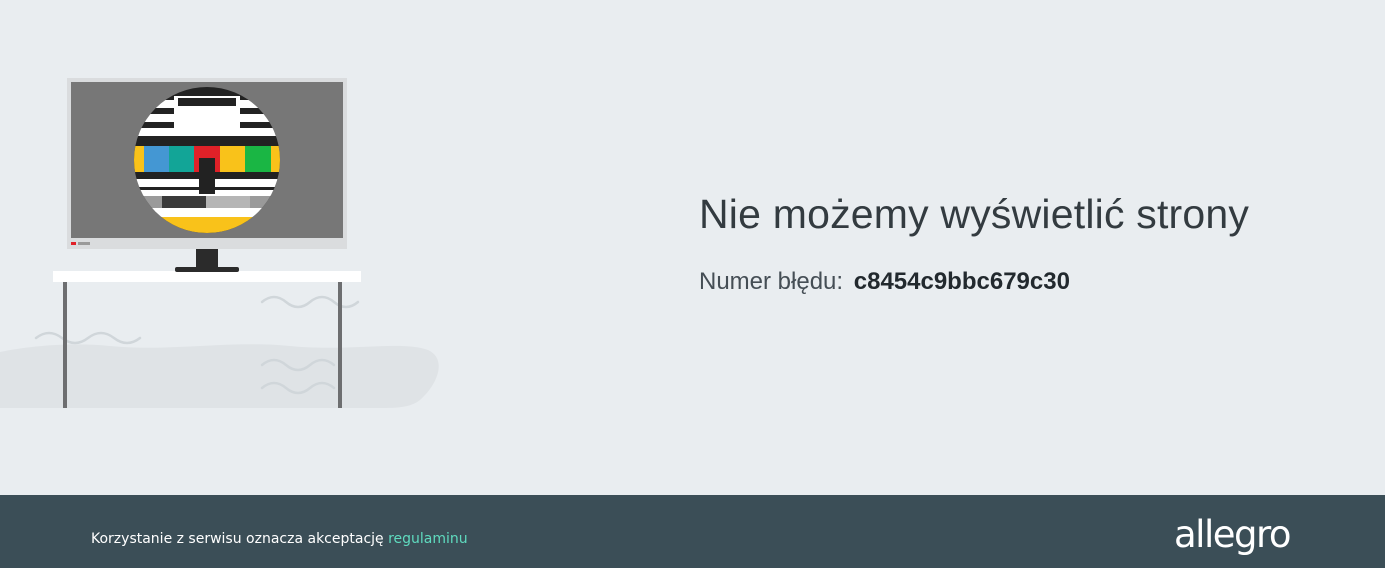  Describe the element at coordinates (771, 281) in the screenshot. I see `error-code-label: Numer błędu:` at that location.